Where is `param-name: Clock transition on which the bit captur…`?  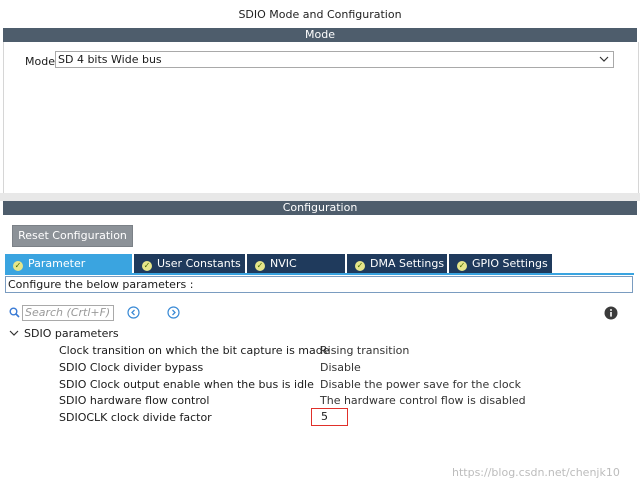
param-name: Clock transition on which the bit captur… is located at coordinates (194, 350).